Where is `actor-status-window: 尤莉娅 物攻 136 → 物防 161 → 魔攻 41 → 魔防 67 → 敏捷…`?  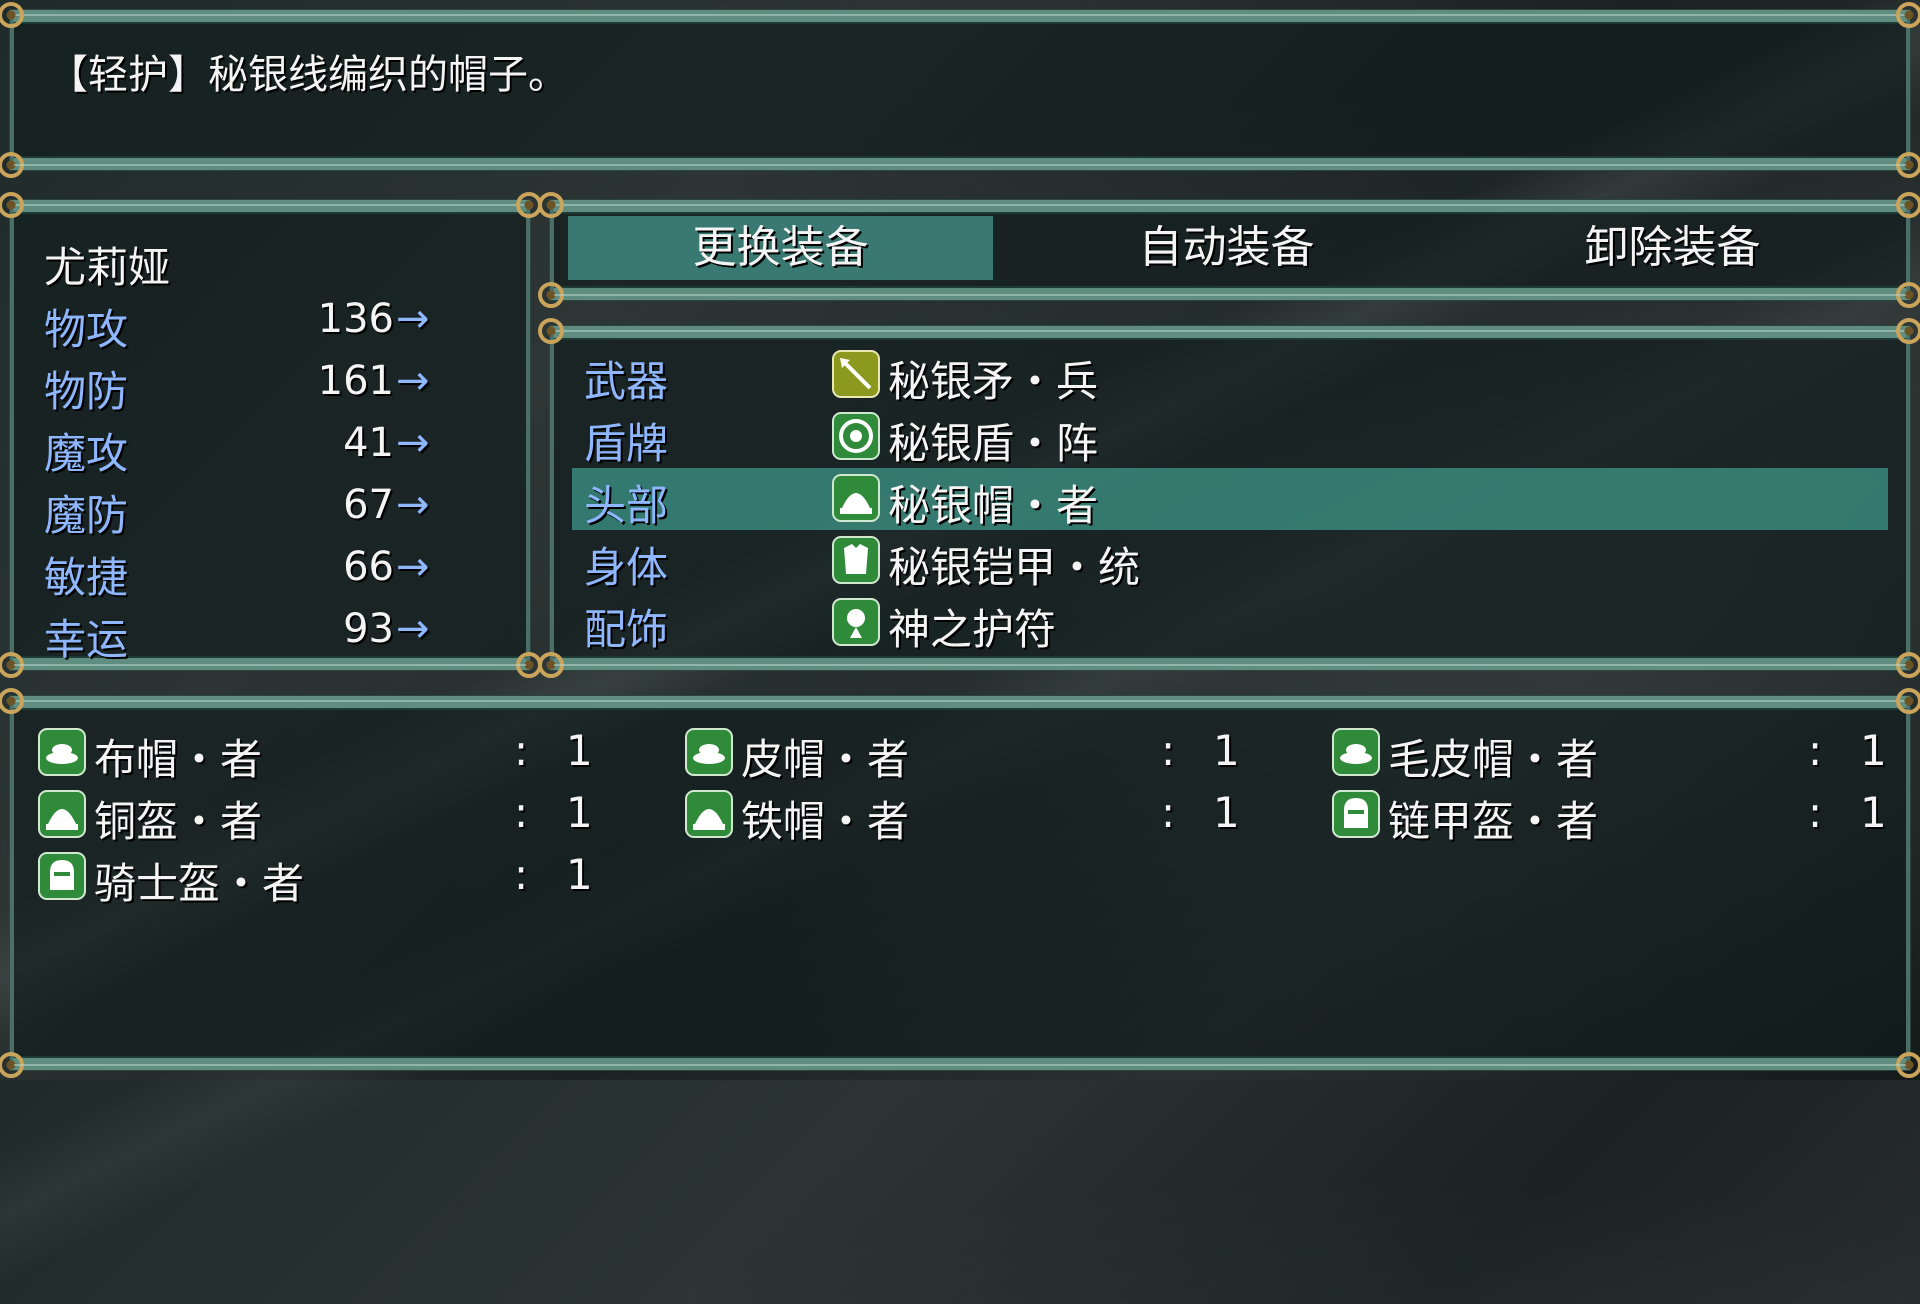 actor-status-window: 尤莉娅 物攻 136 → 物防 161 → 魔攻 41 → 魔防 67 → 敏捷… is located at coordinates (271, 435).